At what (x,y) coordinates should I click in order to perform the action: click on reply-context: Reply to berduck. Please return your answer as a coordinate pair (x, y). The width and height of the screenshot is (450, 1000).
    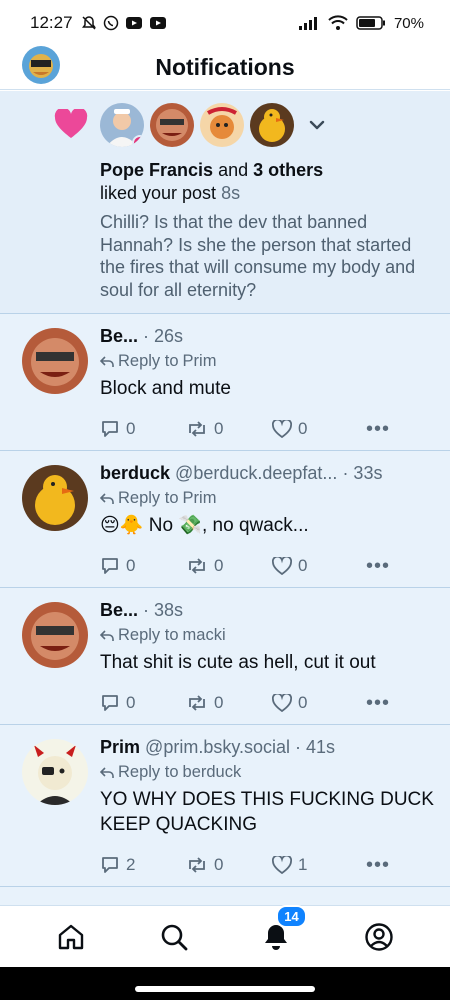
    Looking at the image, I should click on (170, 772).